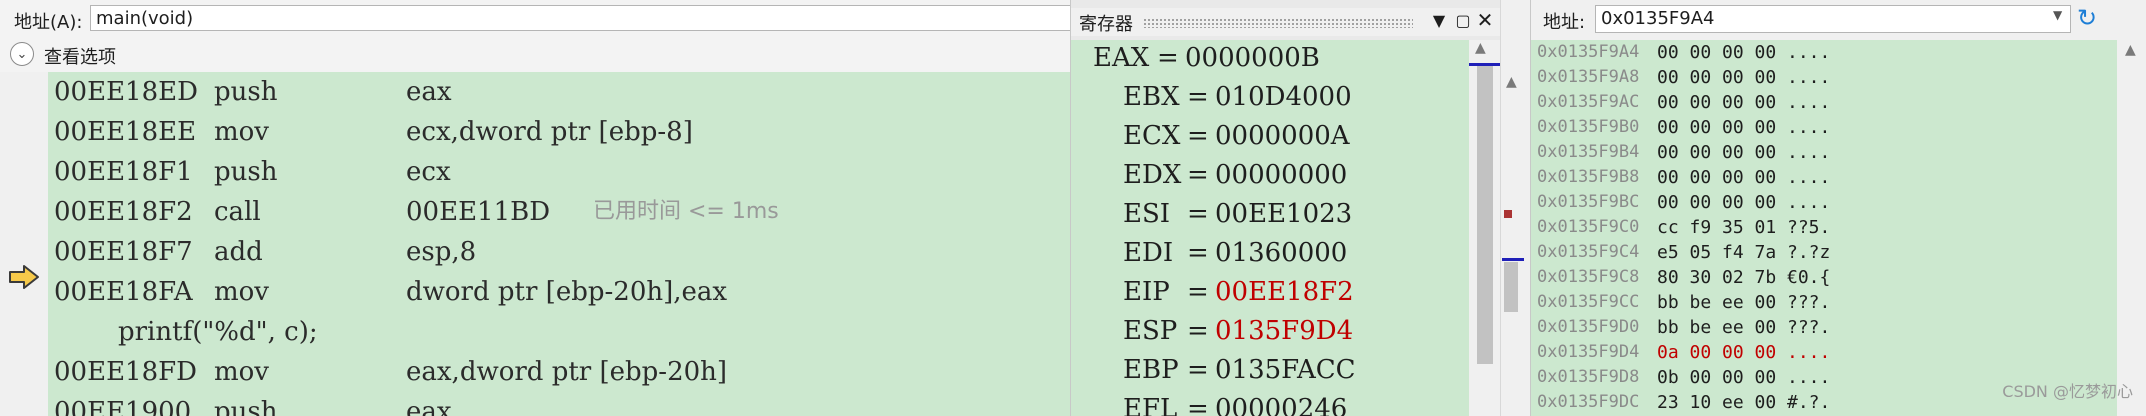 Image resolution: width=2146 pixels, height=416 pixels. I want to click on register-name: EDI, so click(1148, 253).